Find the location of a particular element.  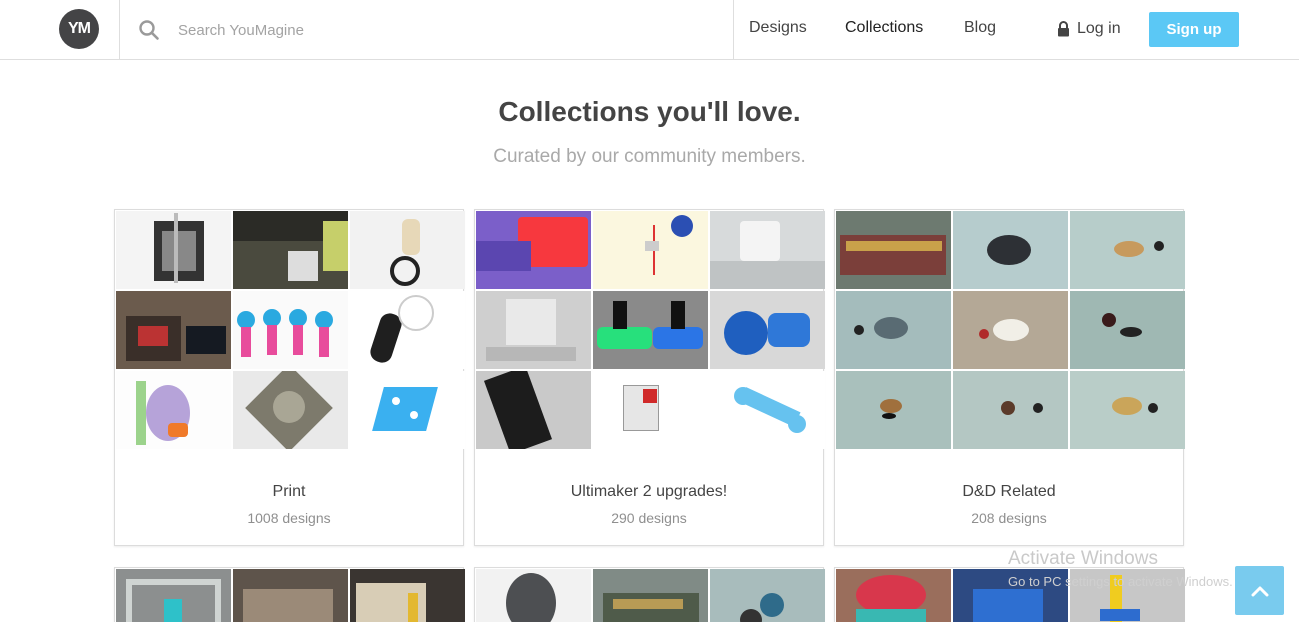

login-link: Log in is located at coordinates (1089, 29).